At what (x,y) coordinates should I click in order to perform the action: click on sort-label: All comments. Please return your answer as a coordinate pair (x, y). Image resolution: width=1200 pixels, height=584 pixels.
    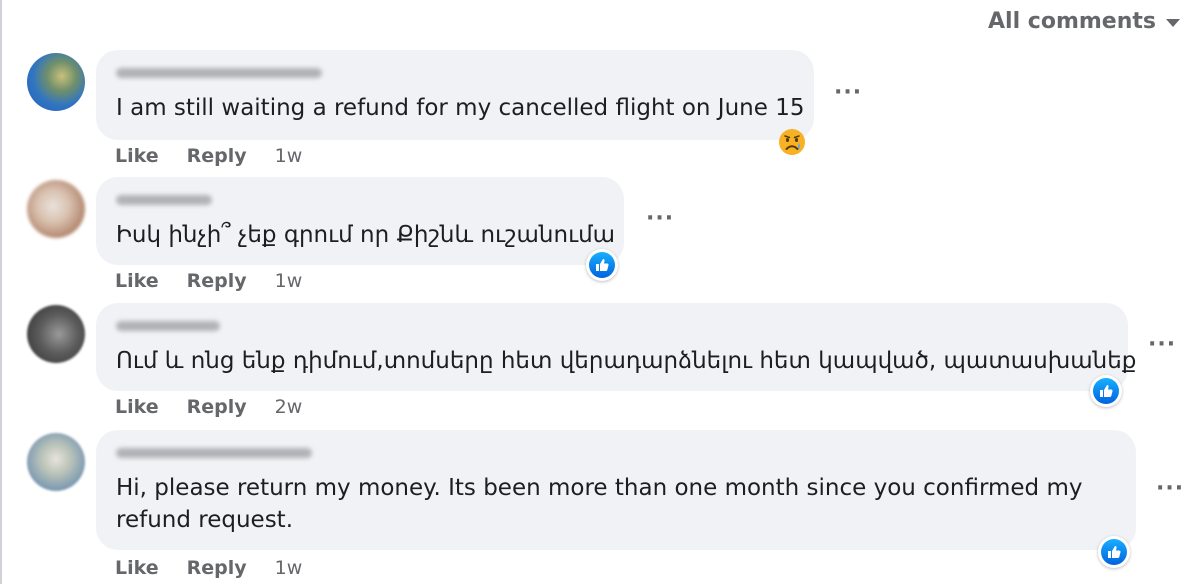
    Looking at the image, I should click on (1072, 21).